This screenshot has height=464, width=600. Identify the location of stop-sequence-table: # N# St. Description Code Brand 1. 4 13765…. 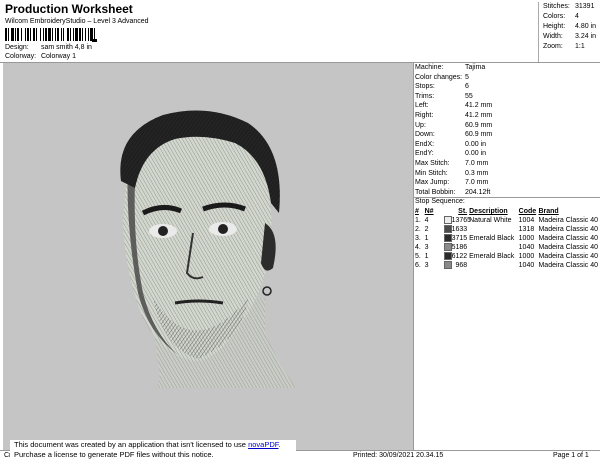
(506, 238).